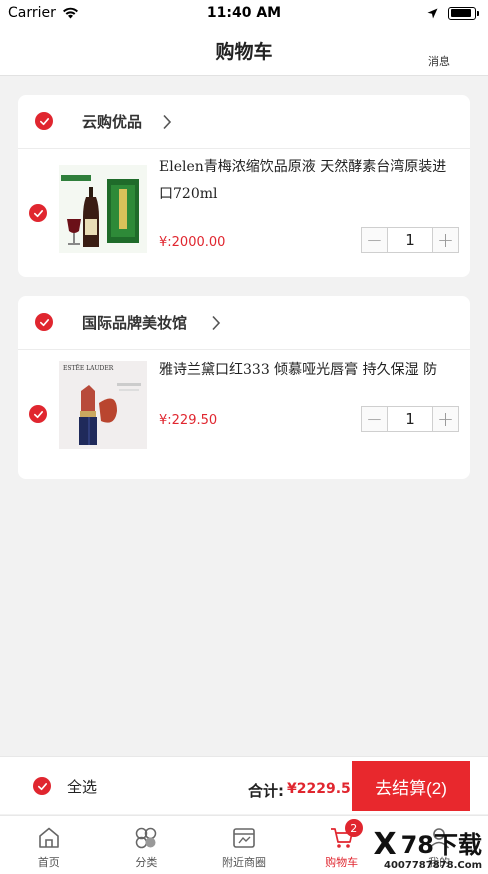 The height and width of the screenshot is (874, 488). Describe the element at coordinates (188, 420) in the screenshot. I see `product-price: ¥:229.50` at that location.